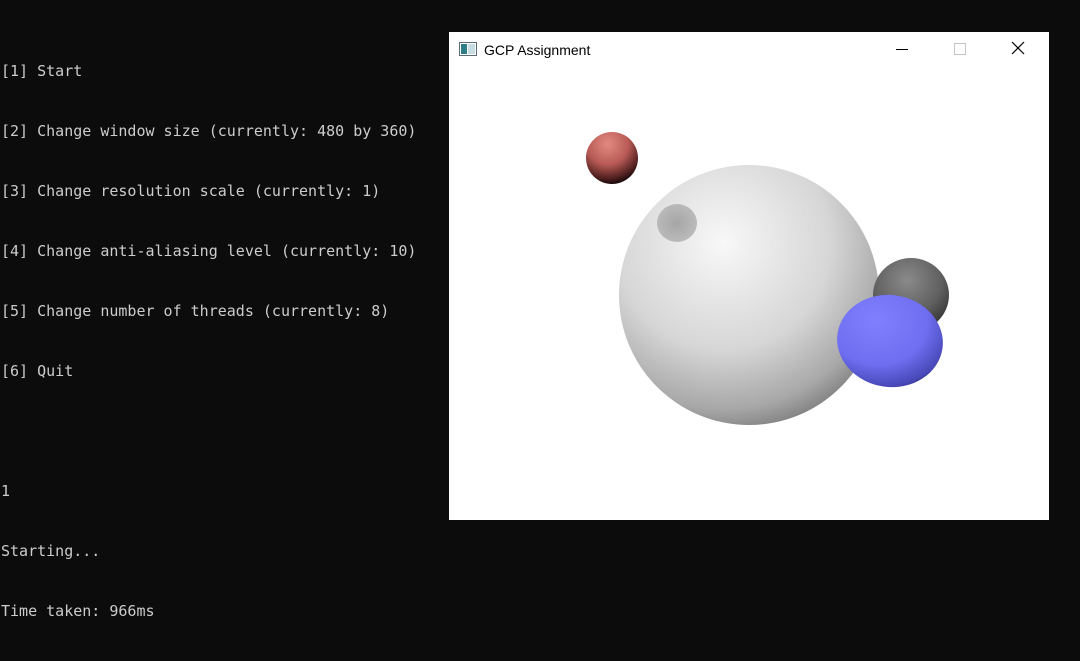  What do you see at coordinates (37, 371) in the screenshot?
I see `console-line: [6] Quit` at bounding box center [37, 371].